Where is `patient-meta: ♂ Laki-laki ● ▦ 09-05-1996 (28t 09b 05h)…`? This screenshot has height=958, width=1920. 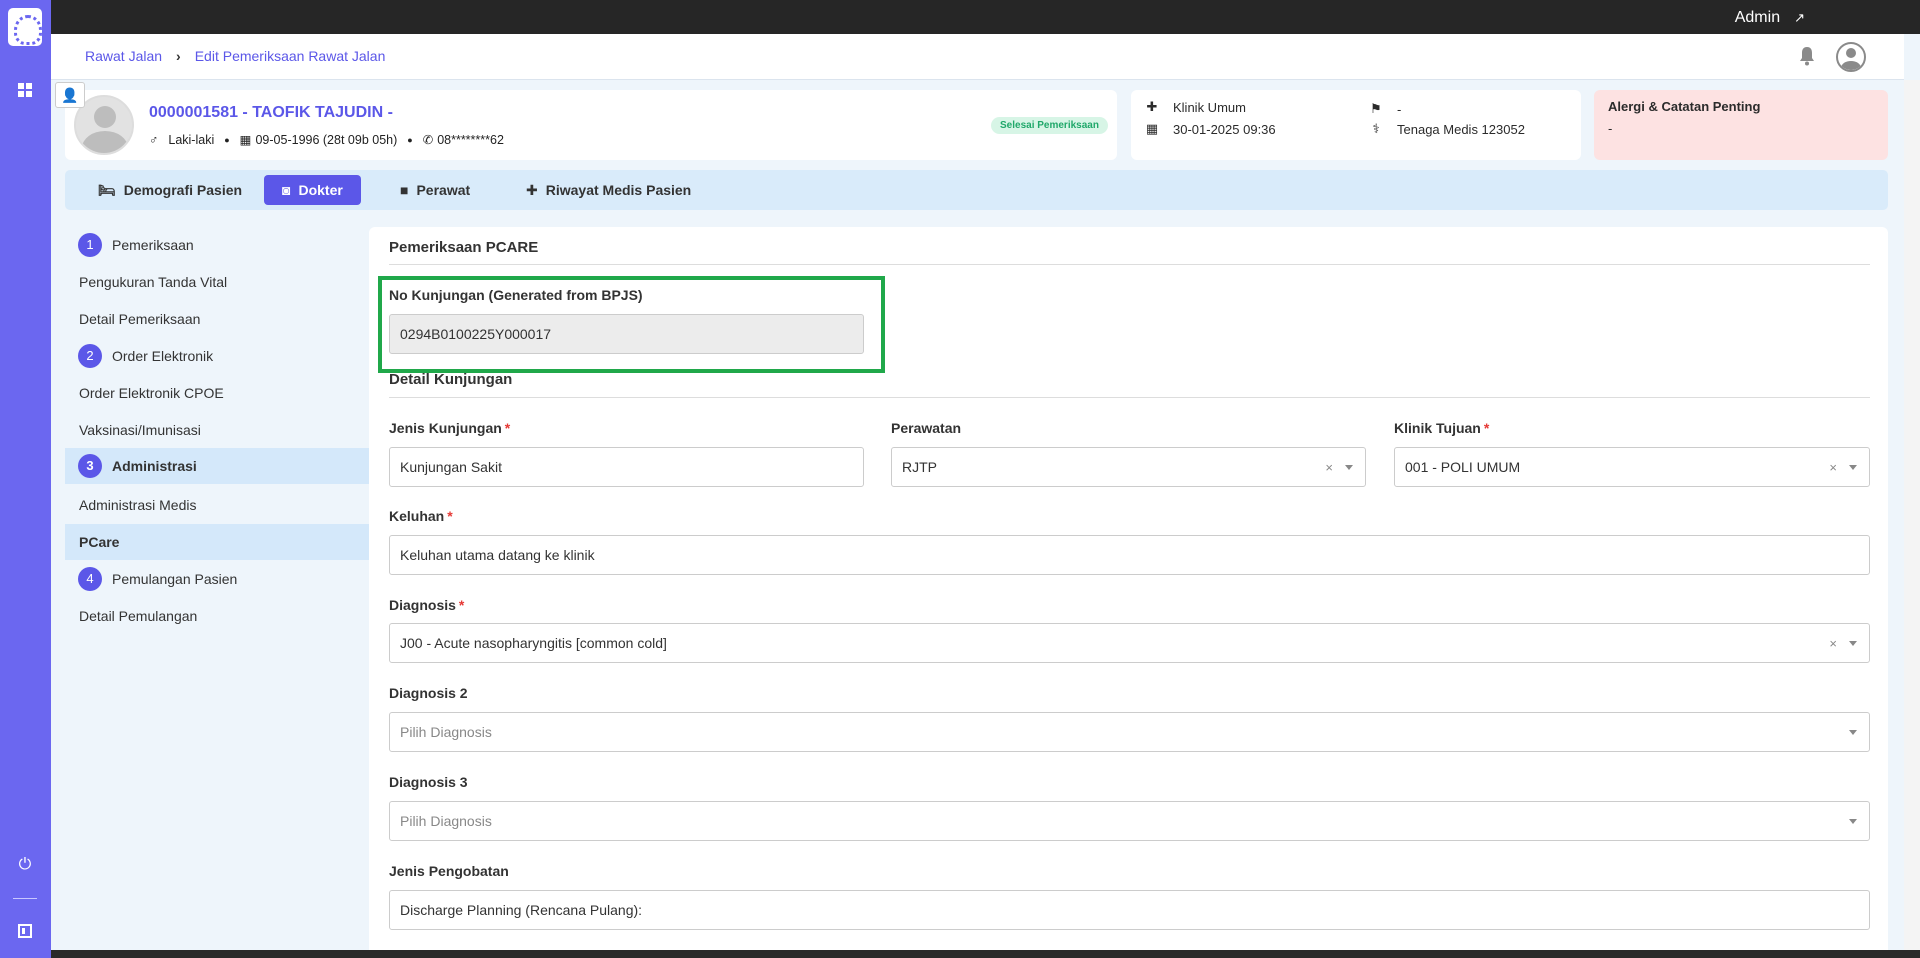
patient-meta: ♂ Laki-laki ● ▦ 09-05-1996 (28t 09b 05h)… is located at coordinates (326, 140).